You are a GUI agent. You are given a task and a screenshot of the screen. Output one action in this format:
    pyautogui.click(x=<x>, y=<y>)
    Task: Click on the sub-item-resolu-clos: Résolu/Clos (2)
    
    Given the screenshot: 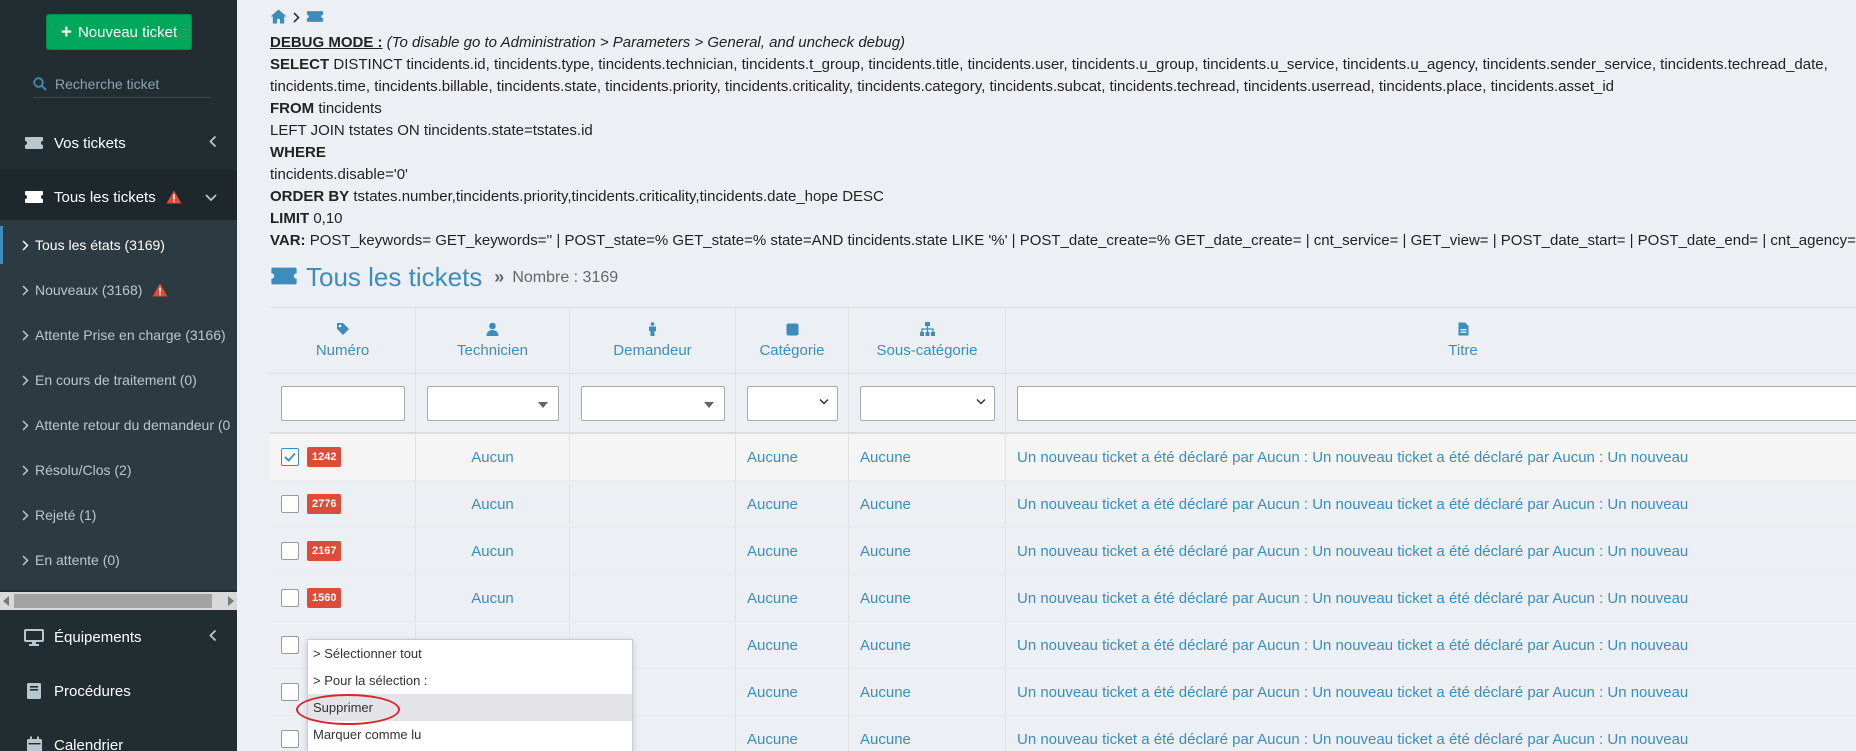 What is the action you would take?
    pyautogui.click(x=118, y=470)
    